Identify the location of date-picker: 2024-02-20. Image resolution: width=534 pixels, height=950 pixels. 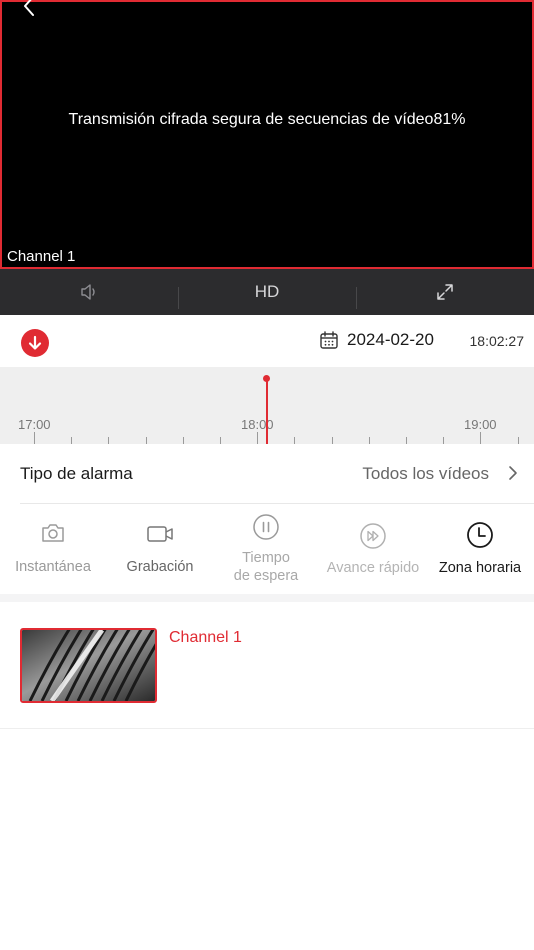
(376, 340).